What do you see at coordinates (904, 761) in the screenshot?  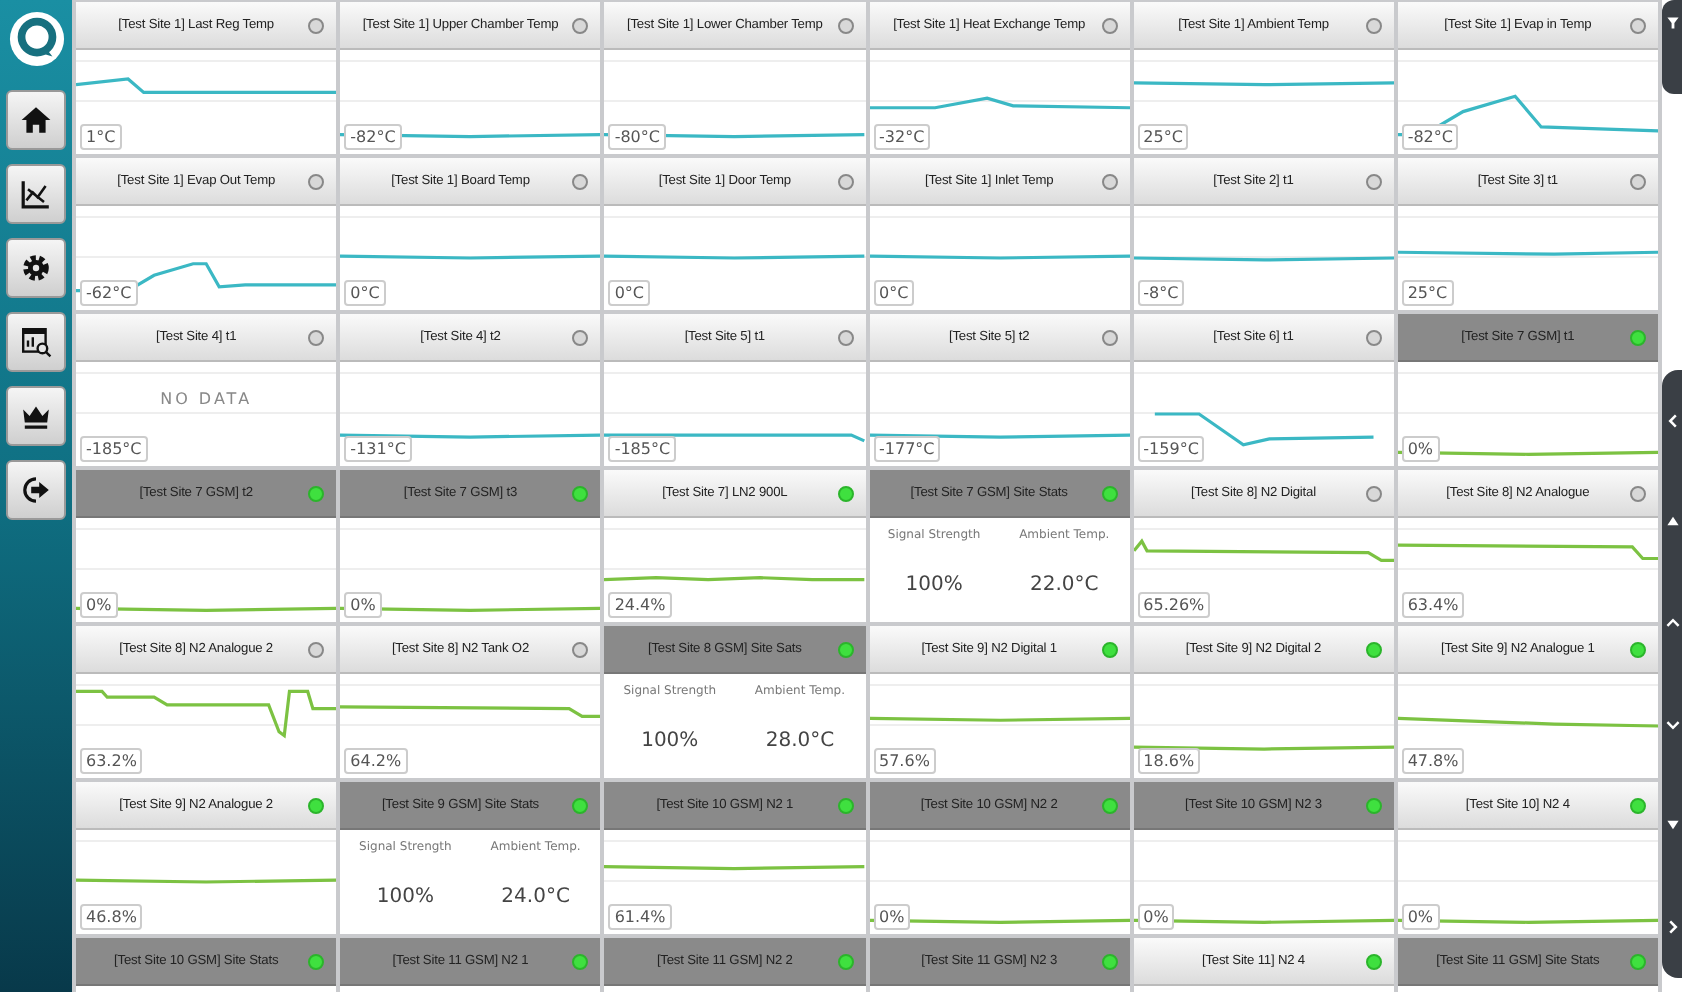 I see `reading-badge: 57.6%` at bounding box center [904, 761].